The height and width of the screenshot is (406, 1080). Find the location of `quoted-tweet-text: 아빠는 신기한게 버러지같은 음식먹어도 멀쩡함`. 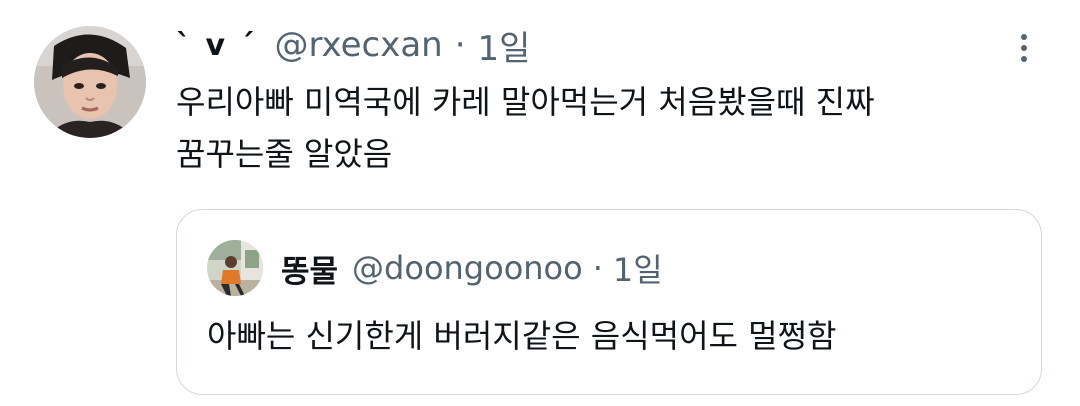

quoted-tweet-text: 아빠는 신기한게 버러지같은 음식먹어도 멀쩡함 is located at coordinates (522, 336).